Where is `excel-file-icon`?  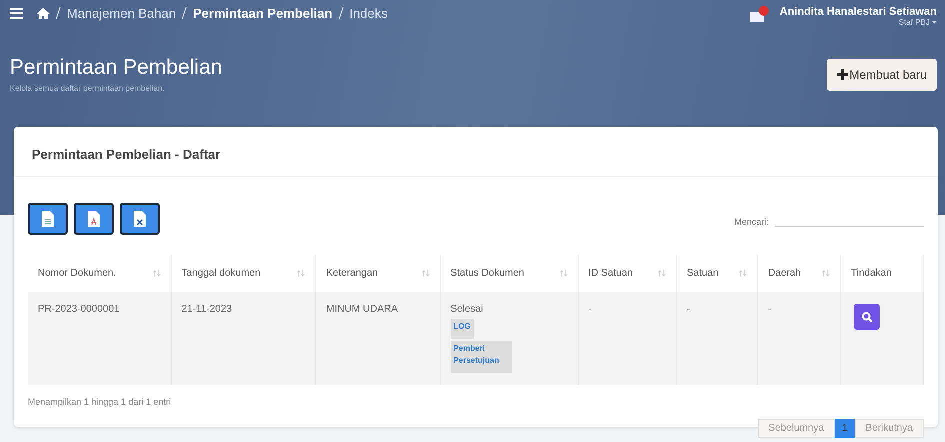 excel-file-icon is located at coordinates (140, 219).